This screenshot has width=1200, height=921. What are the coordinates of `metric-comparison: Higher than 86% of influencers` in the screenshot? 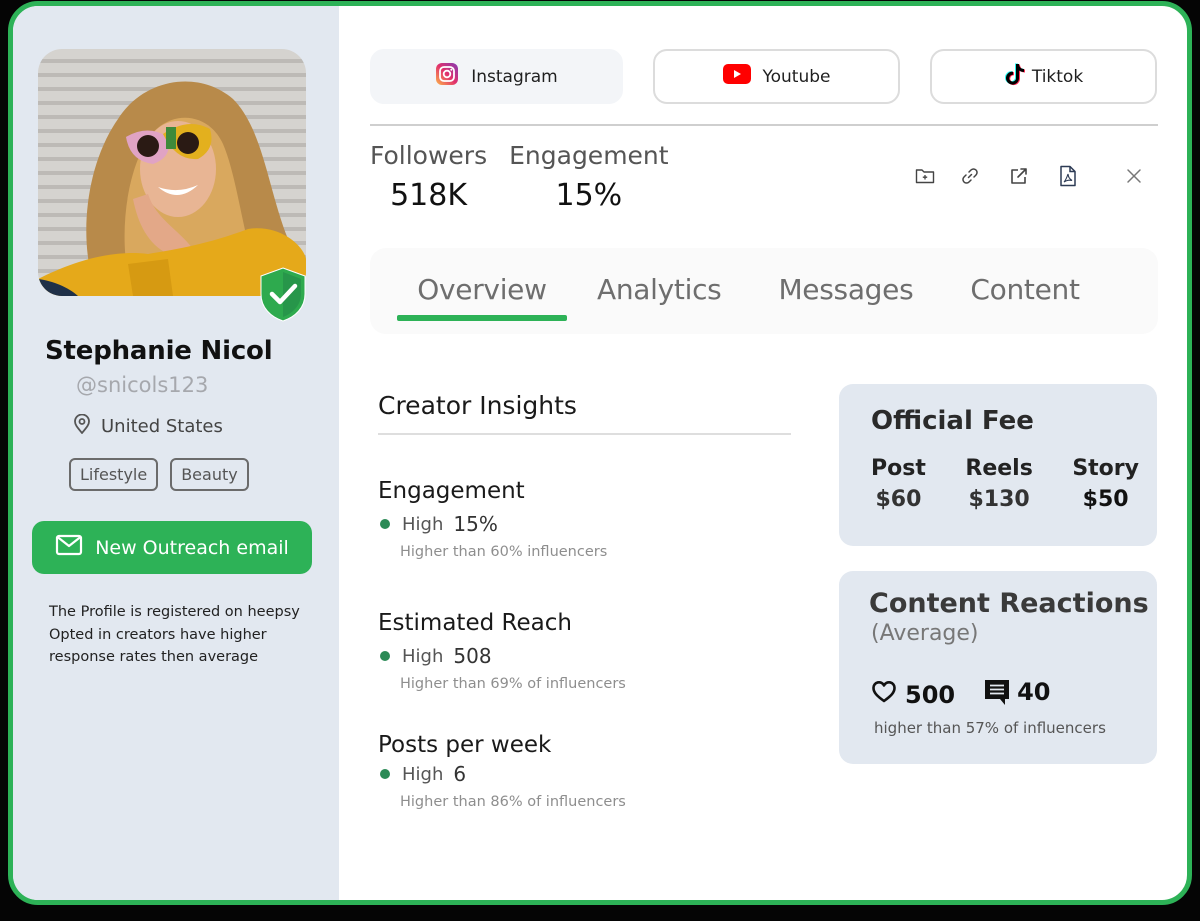 It's located at (513, 802).